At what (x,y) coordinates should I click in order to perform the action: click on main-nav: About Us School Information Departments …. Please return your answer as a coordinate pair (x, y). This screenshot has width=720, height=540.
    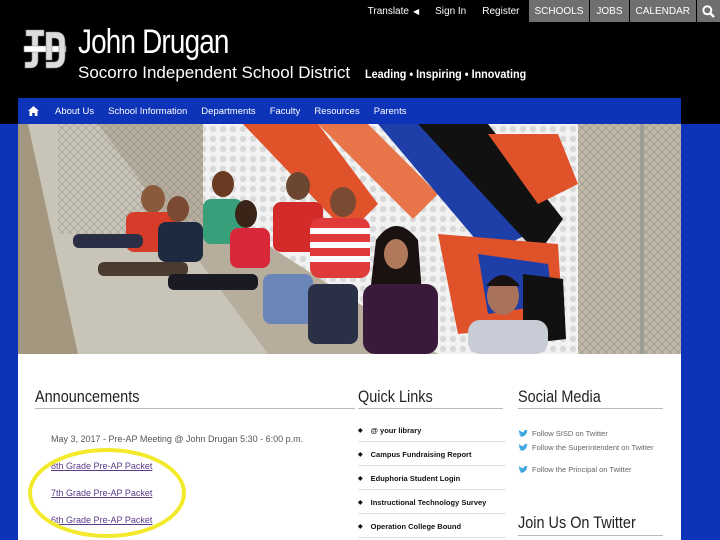
    Looking at the image, I should click on (349, 111).